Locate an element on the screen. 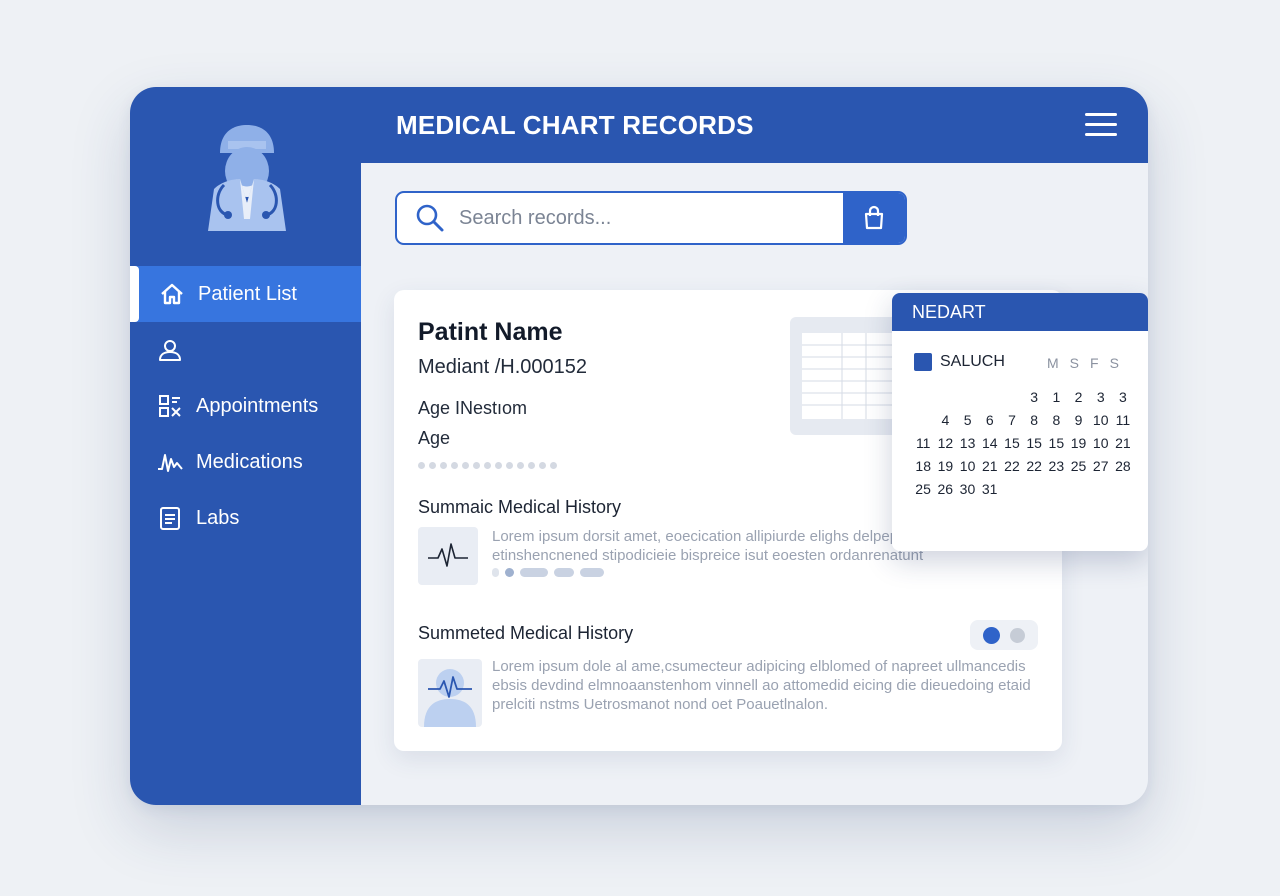 This screenshot has height=896, width=1280. calendar-color-swatch is located at coordinates (923, 362).